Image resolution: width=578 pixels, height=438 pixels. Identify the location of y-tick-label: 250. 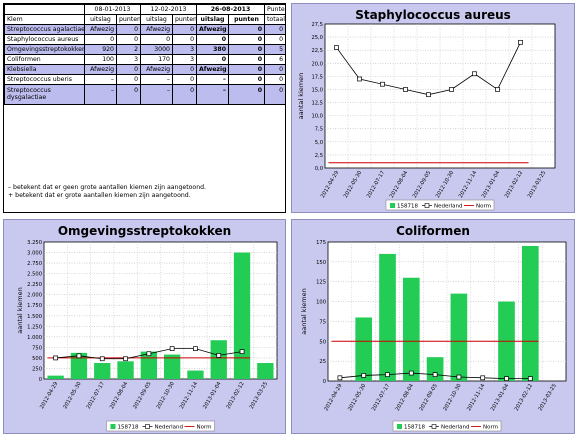
(37, 369).